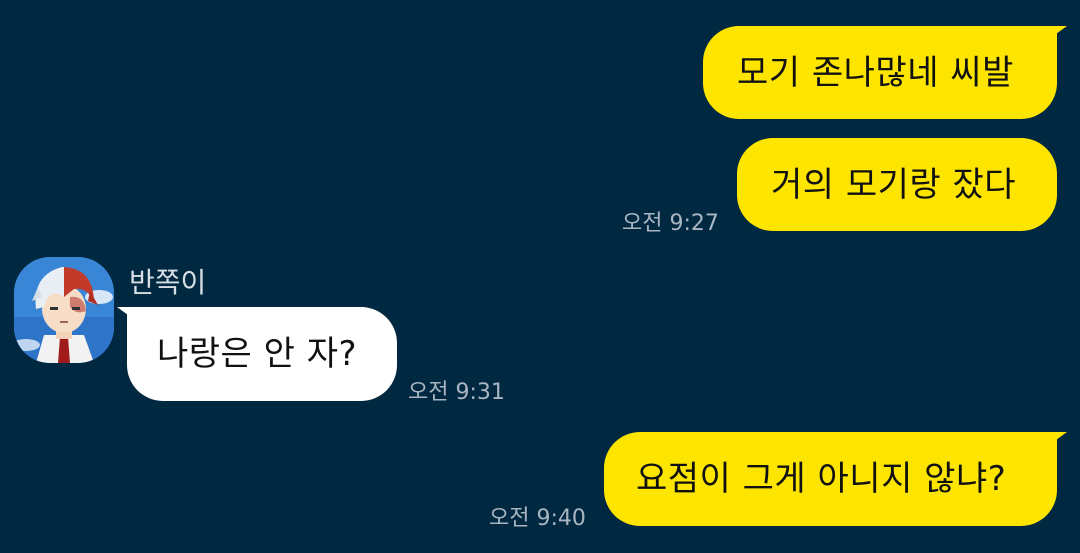  What do you see at coordinates (821, 479) in the screenshot?
I see `message-text: 요점이 그게 아니지 않냐?` at bounding box center [821, 479].